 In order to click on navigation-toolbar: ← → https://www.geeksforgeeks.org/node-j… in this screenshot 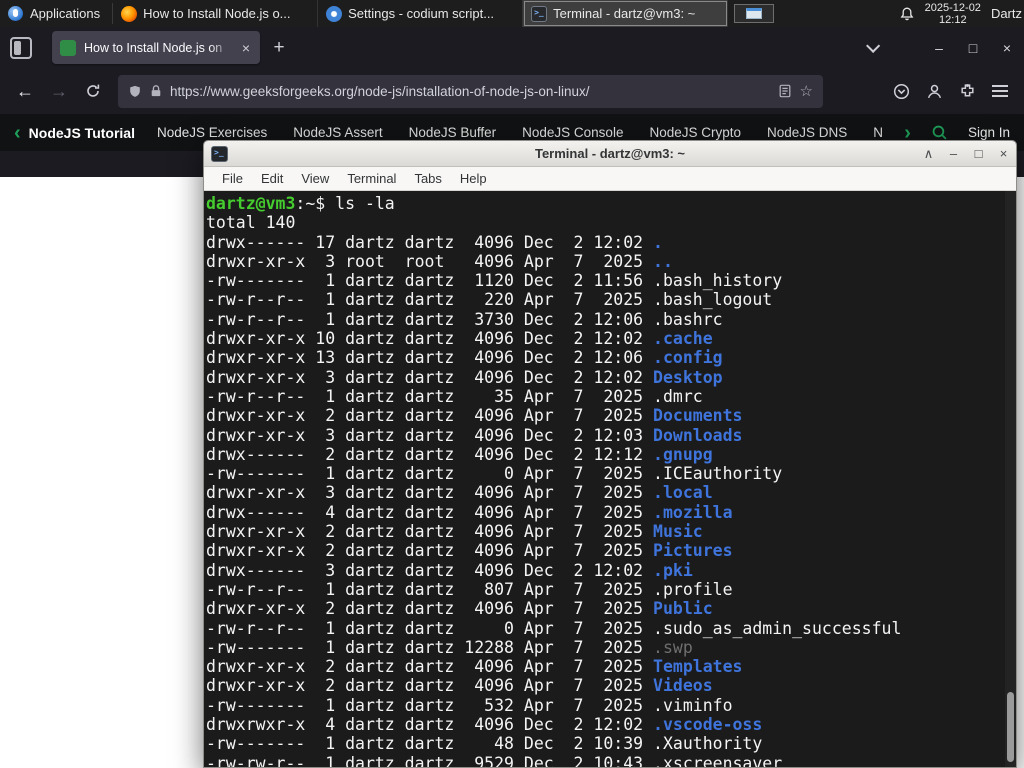, I will do `click(512, 91)`.